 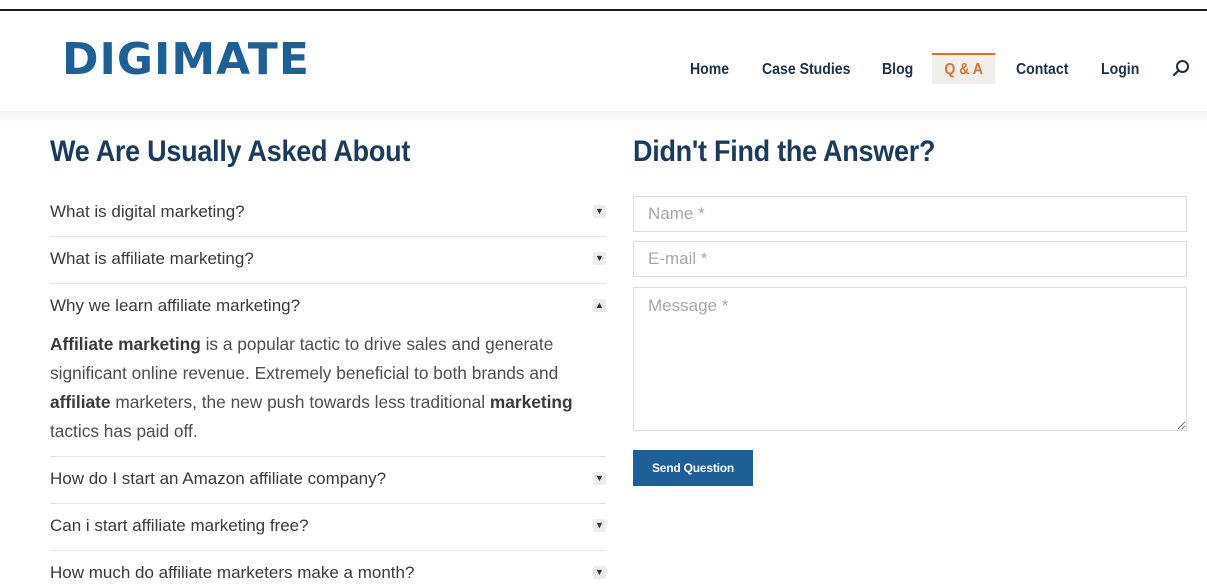 What do you see at coordinates (784, 151) in the screenshot?
I see `form-title: Didn't Find the Answer?` at bounding box center [784, 151].